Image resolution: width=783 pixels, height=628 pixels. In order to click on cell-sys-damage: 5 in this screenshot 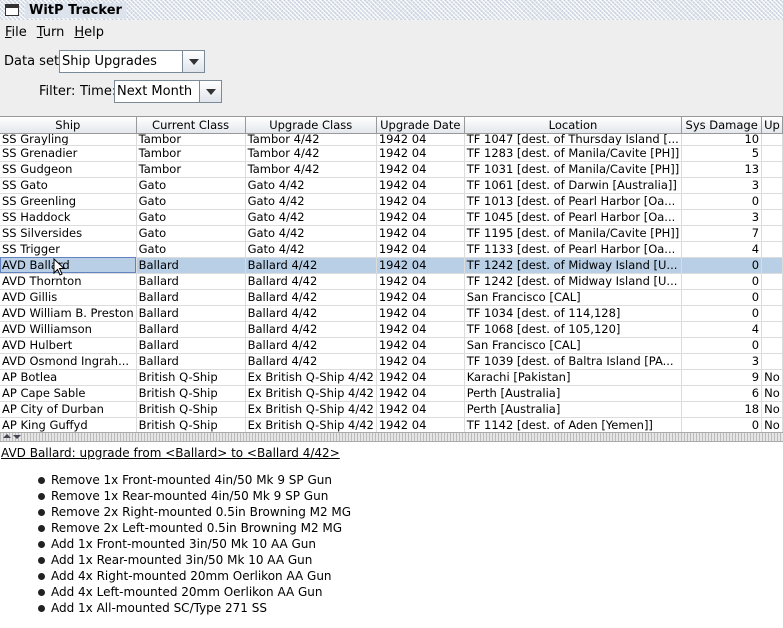, I will do `click(722, 153)`.